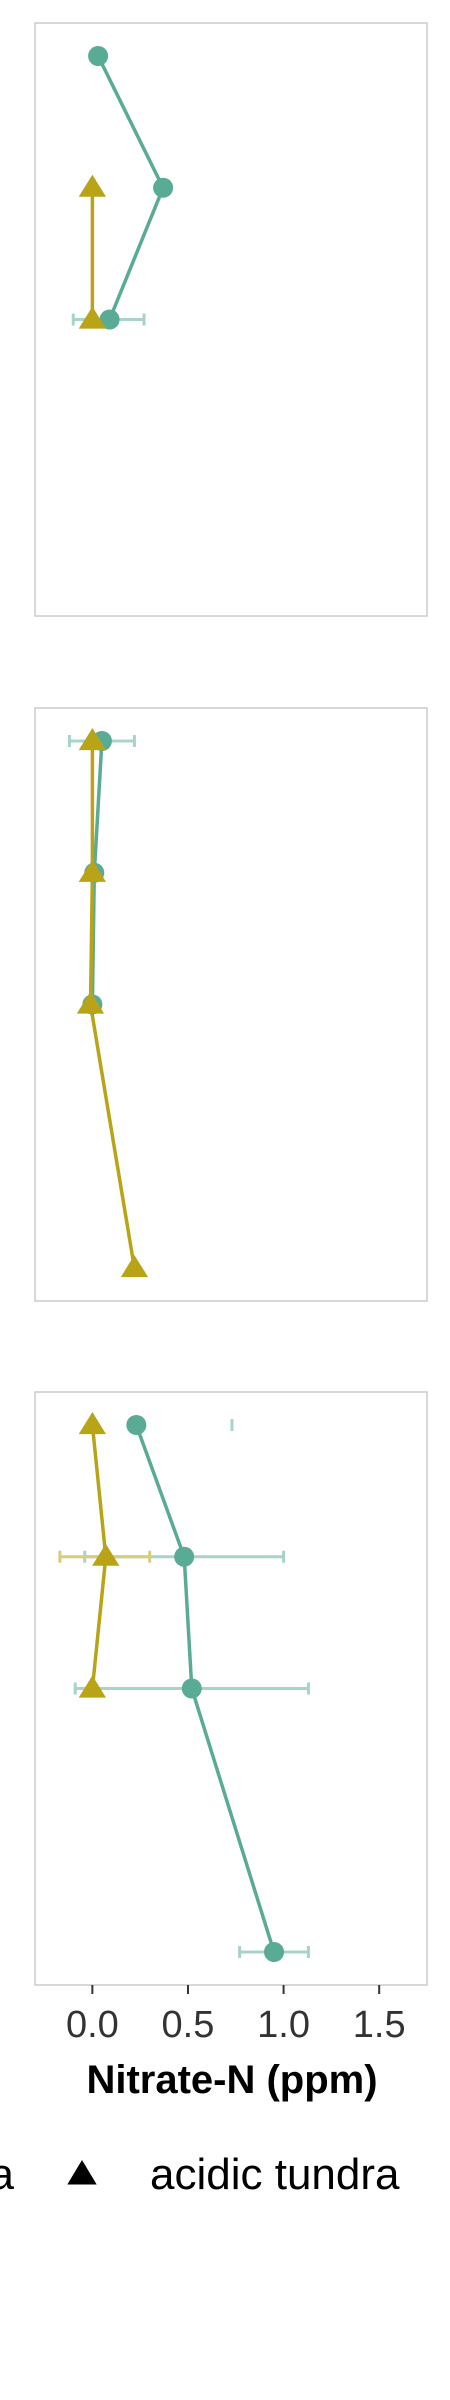 The width and height of the screenshot is (450, 2400). Describe the element at coordinates (188, 2025) in the screenshot. I see `x-tick-label: 0.5` at that location.